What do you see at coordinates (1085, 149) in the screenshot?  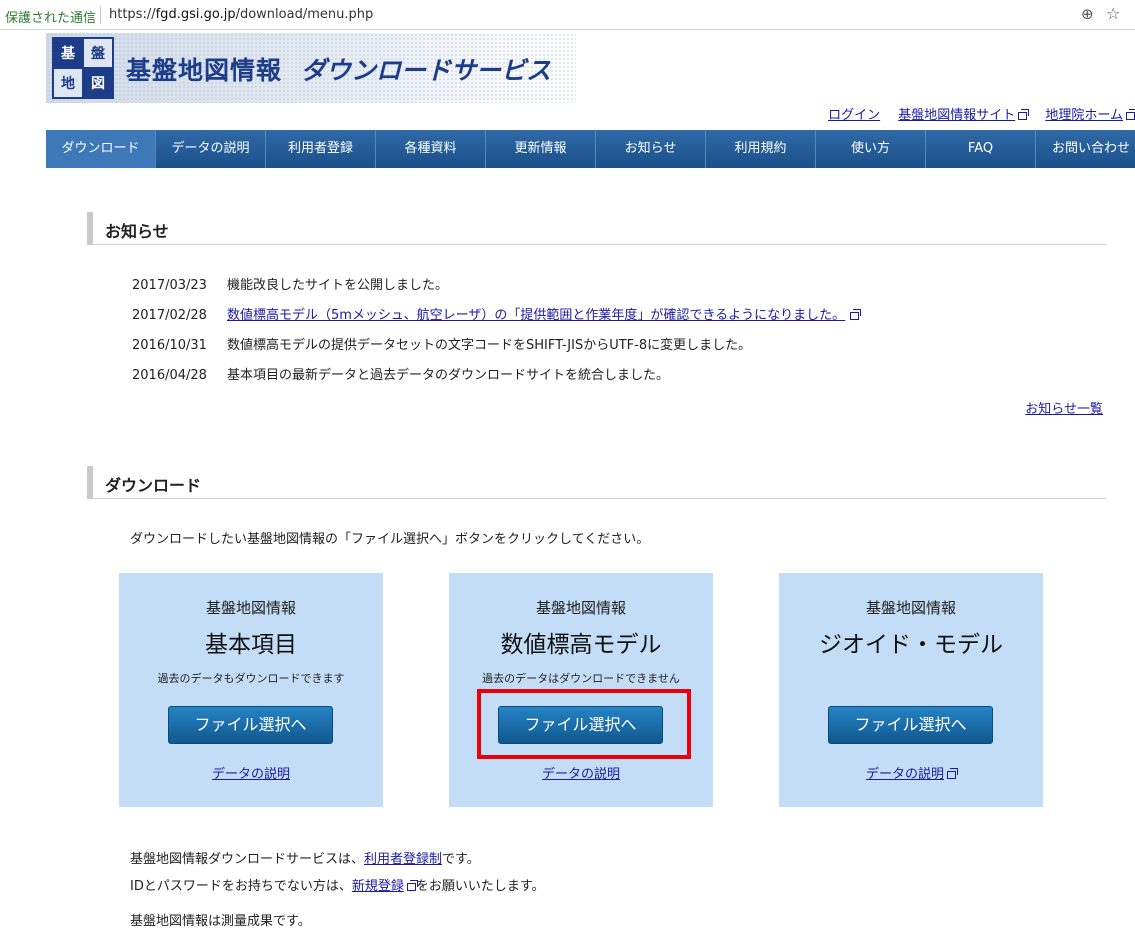 I see `nav-contact: お問い合わせ` at bounding box center [1085, 149].